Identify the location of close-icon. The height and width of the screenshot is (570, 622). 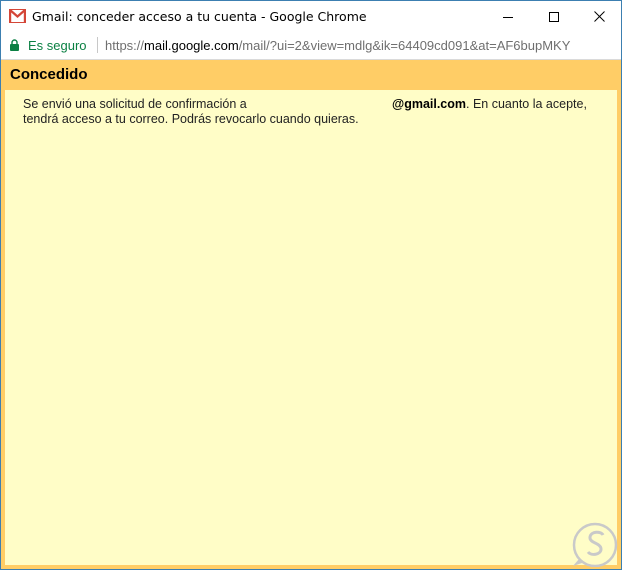
(599, 16).